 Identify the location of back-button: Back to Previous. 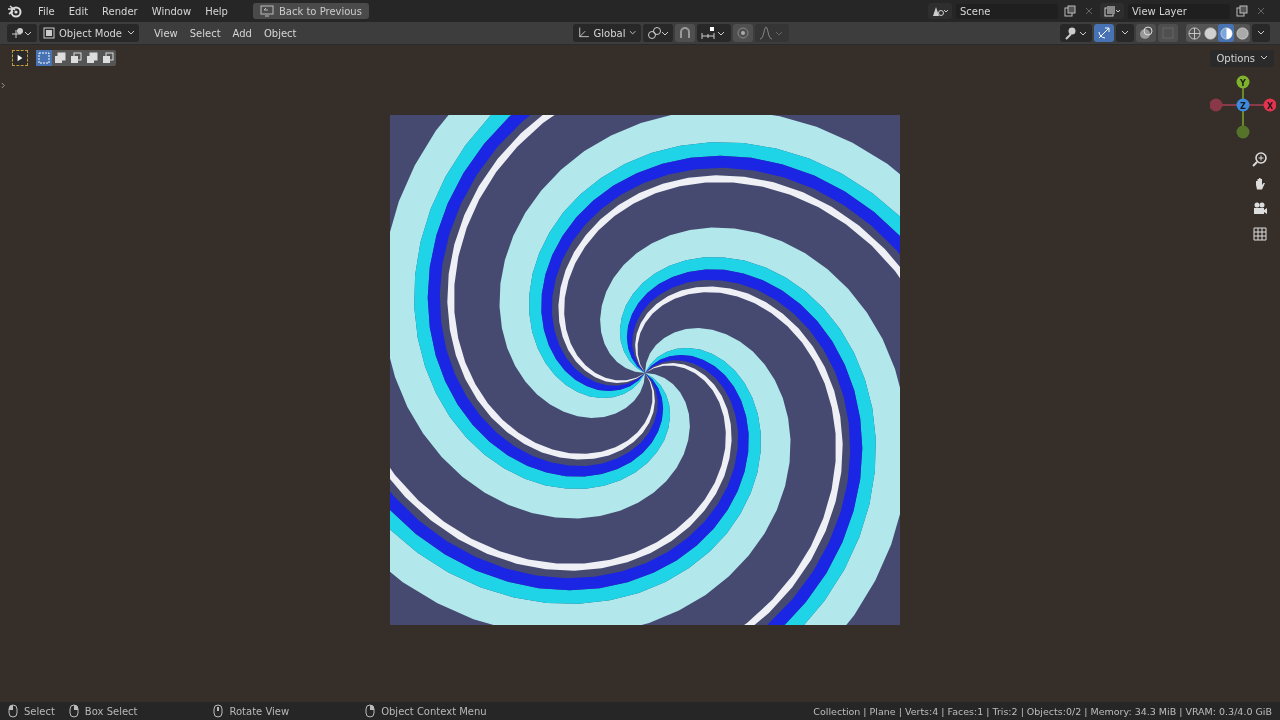
(310, 11).